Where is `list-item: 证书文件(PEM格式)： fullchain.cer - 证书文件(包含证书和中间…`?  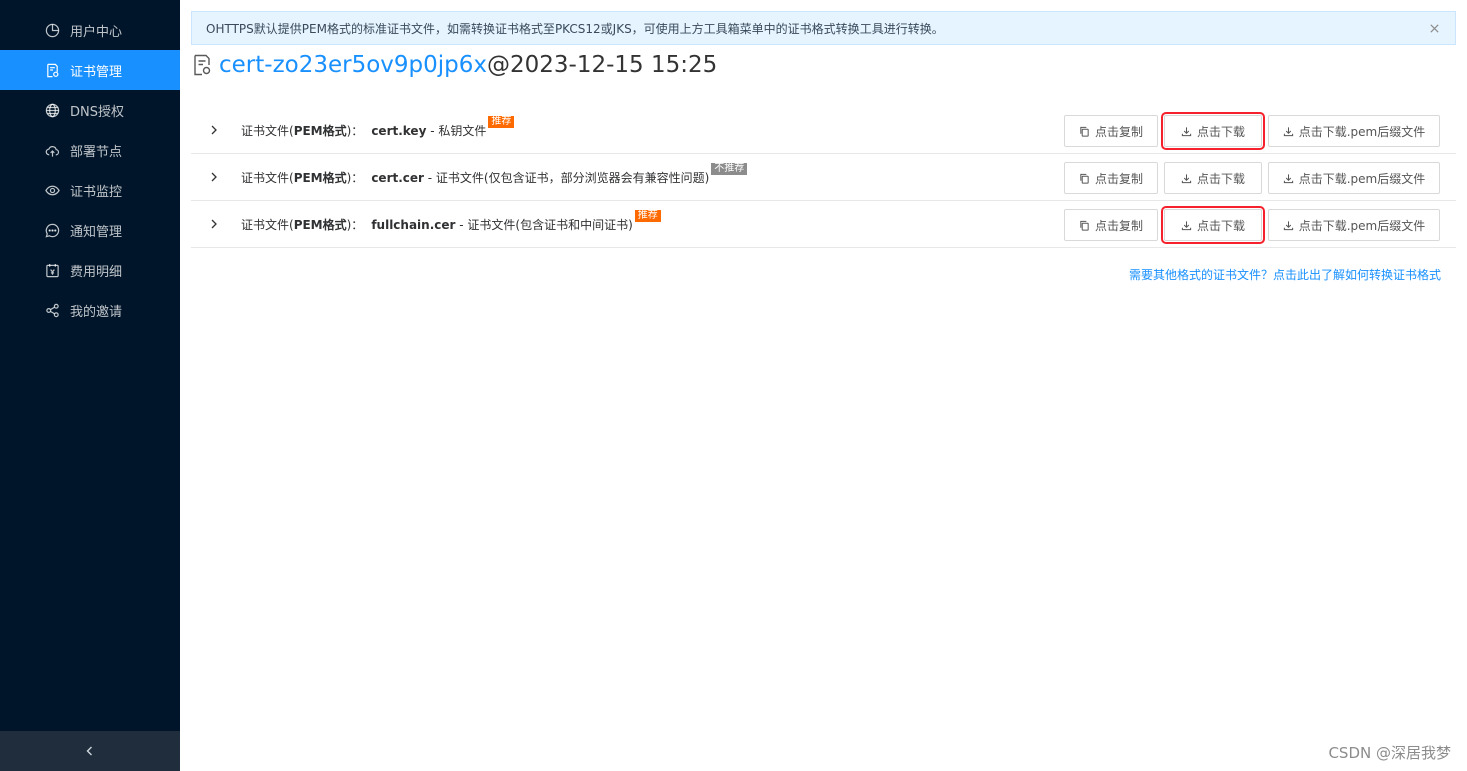 list-item: 证书文件(PEM格式)： fullchain.cer - 证书文件(包含证书和中间… is located at coordinates (823, 224).